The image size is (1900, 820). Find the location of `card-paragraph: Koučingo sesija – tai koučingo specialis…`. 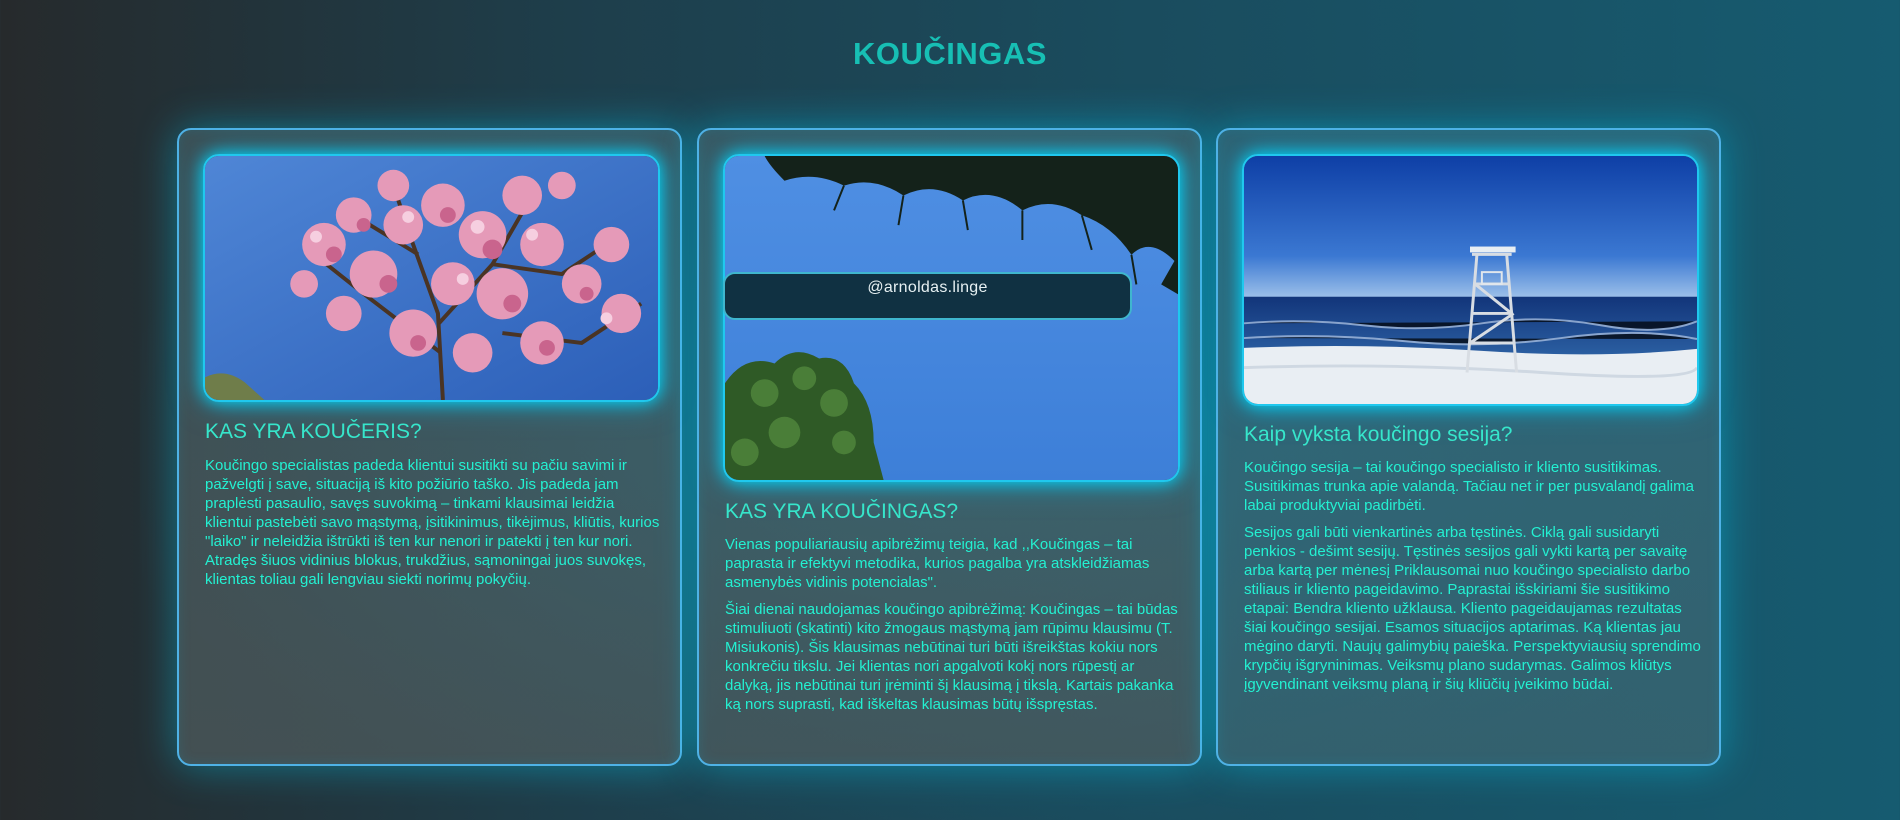

card-paragraph: Koučingo sesija – tai koučingo specialis… is located at coordinates (1469, 486).